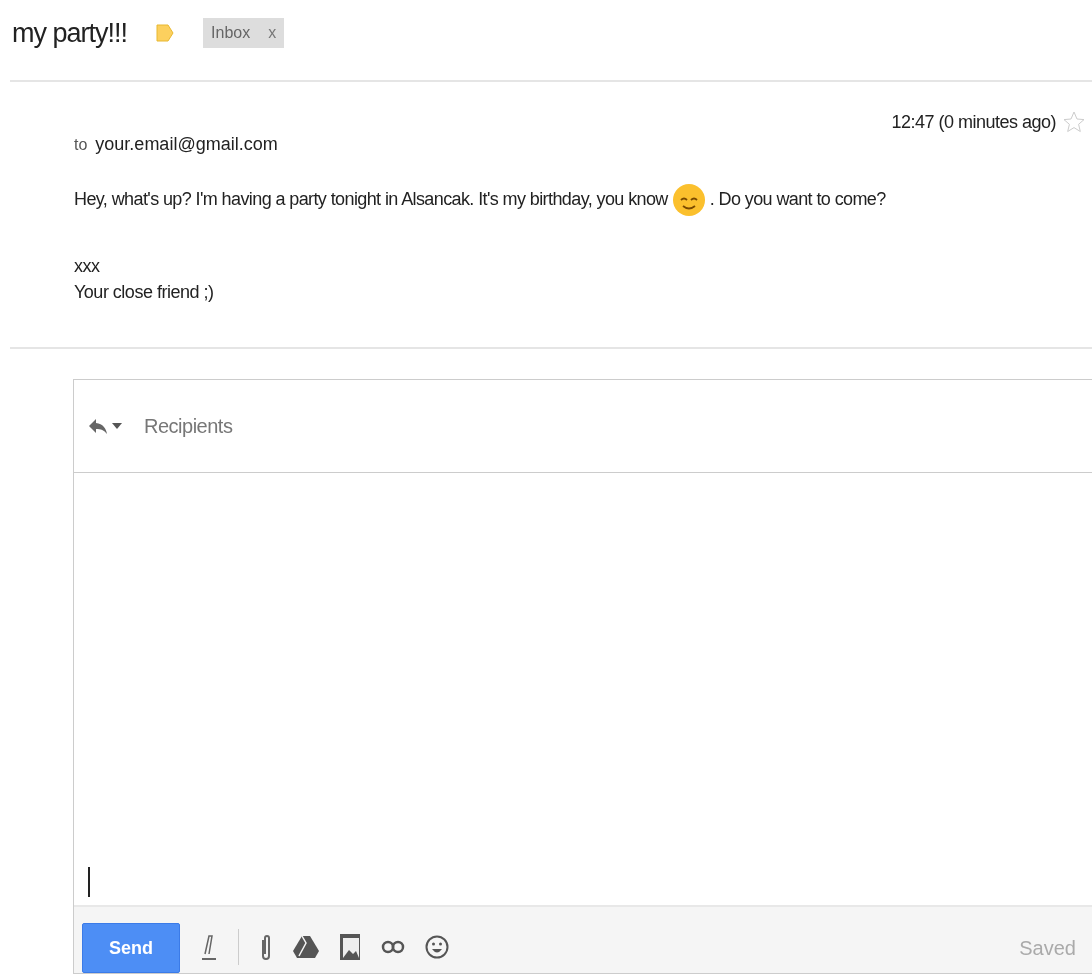  What do you see at coordinates (144, 292) in the screenshot?
I see `signature-line: Your close friend ;)` at bounding box center [144, 292].